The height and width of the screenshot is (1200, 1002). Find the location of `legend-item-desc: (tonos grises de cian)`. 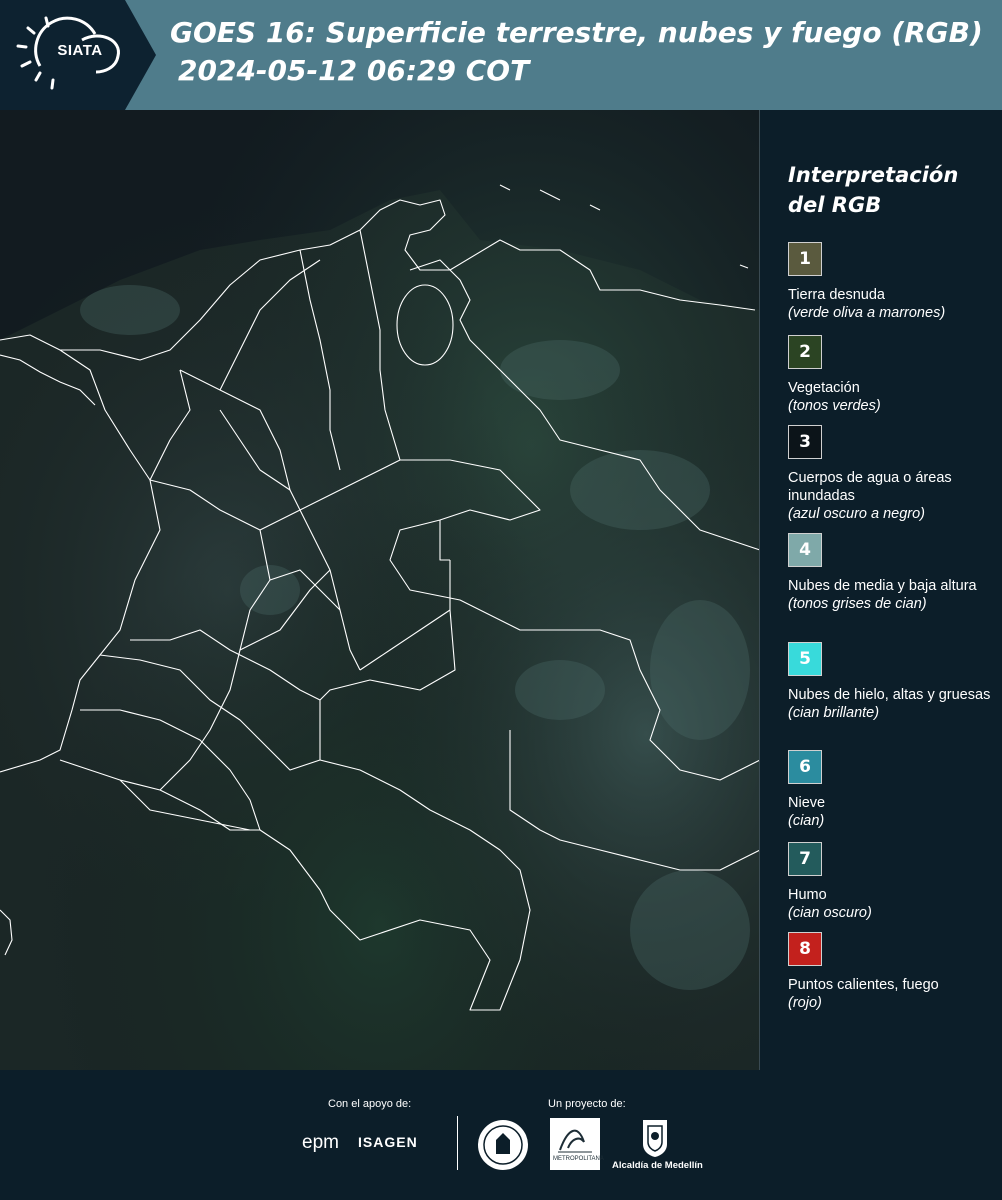

legend-item-desc: (tonos grises de cian) is located at coordinates (857, 604).